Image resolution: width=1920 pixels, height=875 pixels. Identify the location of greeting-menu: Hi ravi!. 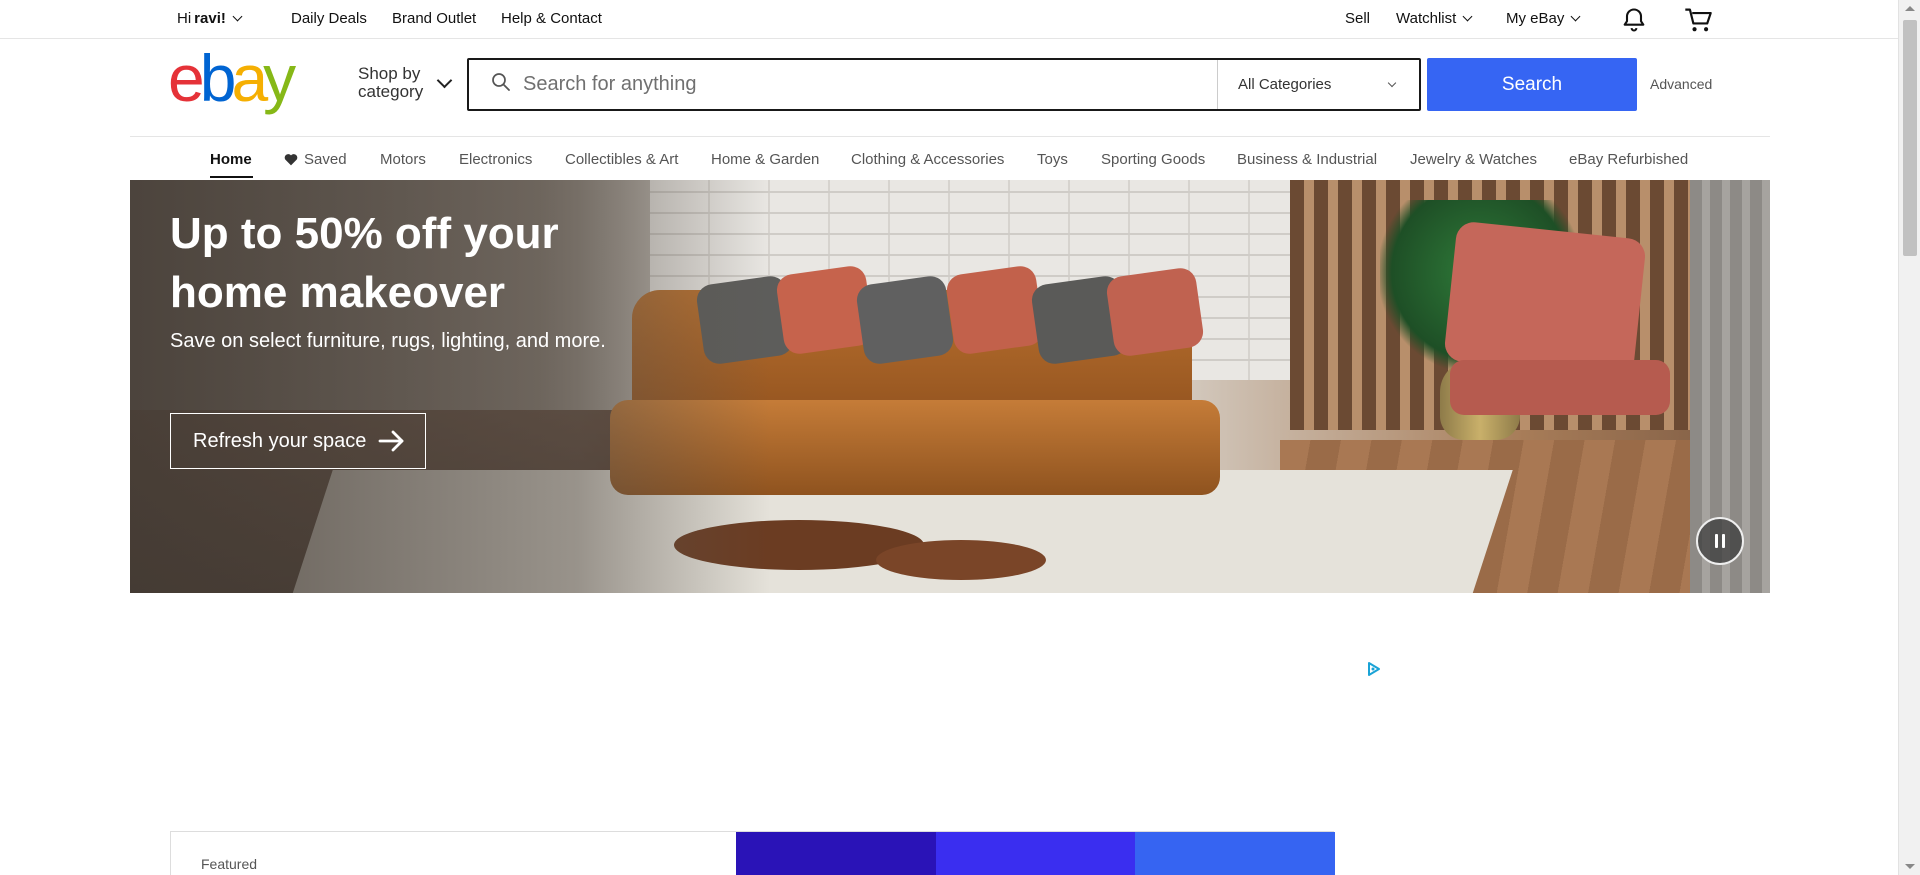
(210, 18).